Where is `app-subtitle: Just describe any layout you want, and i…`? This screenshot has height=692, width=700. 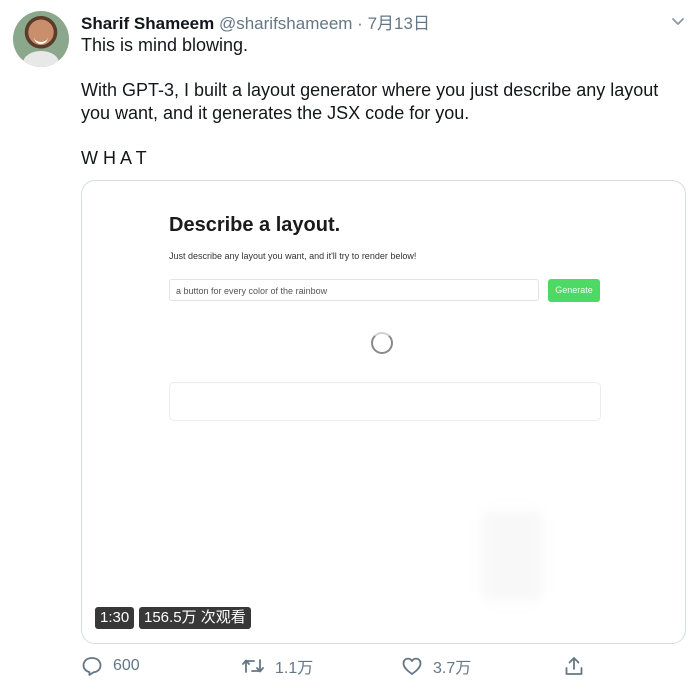 app-subtitle: Just describe any layout you want, and i… is located at coordinates (293, 256).